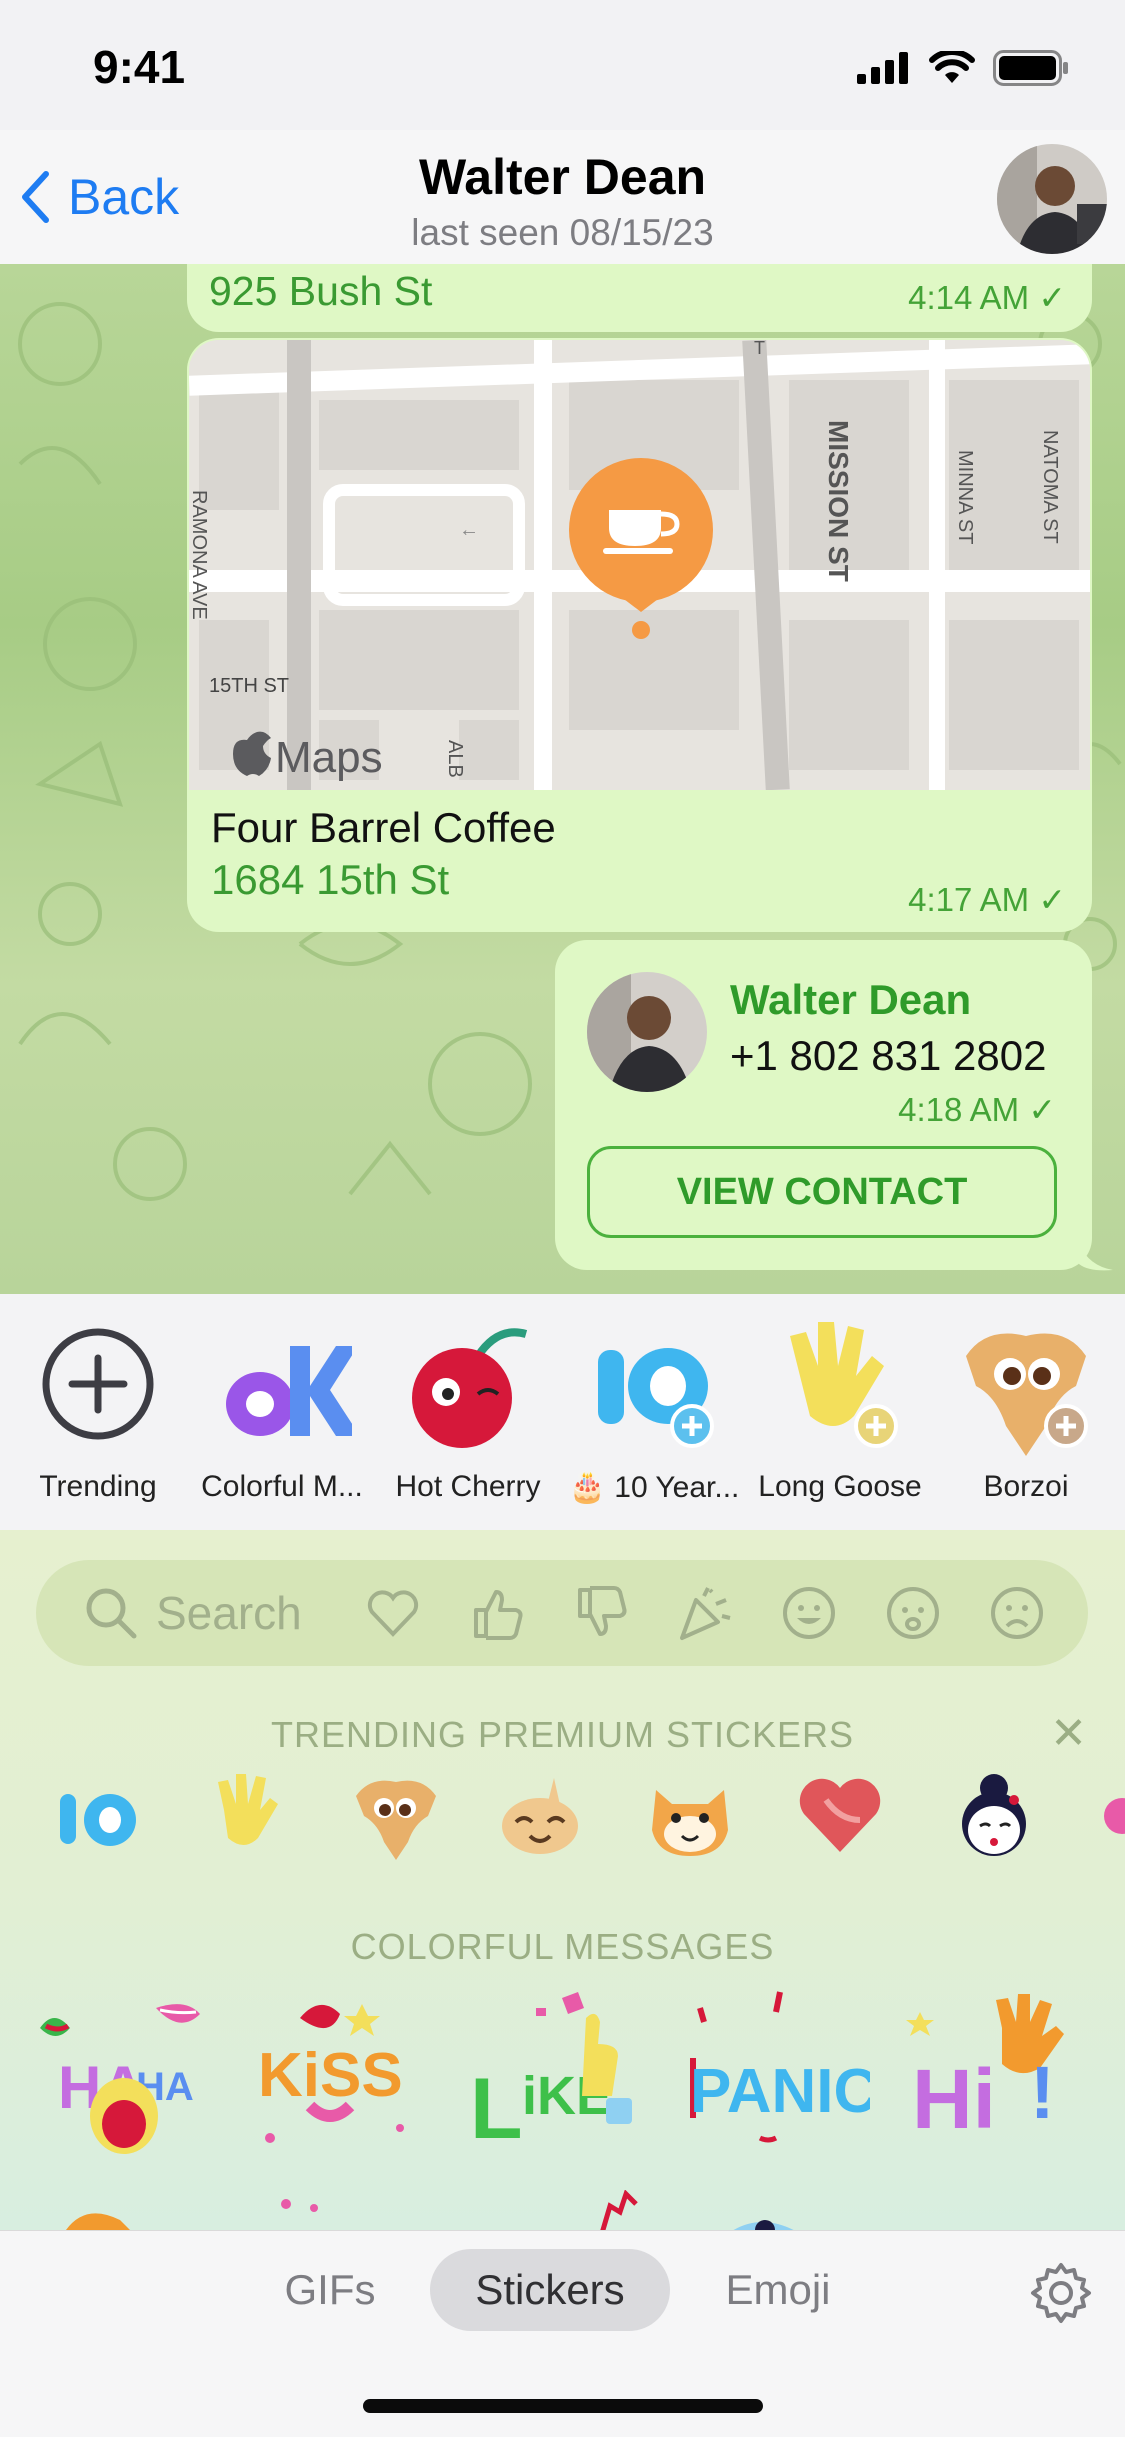  What do you see at coordinates (330, 2290) in the screenshot?
I see `tab-gifs: GIFs` at bounding box center [330, 2290].